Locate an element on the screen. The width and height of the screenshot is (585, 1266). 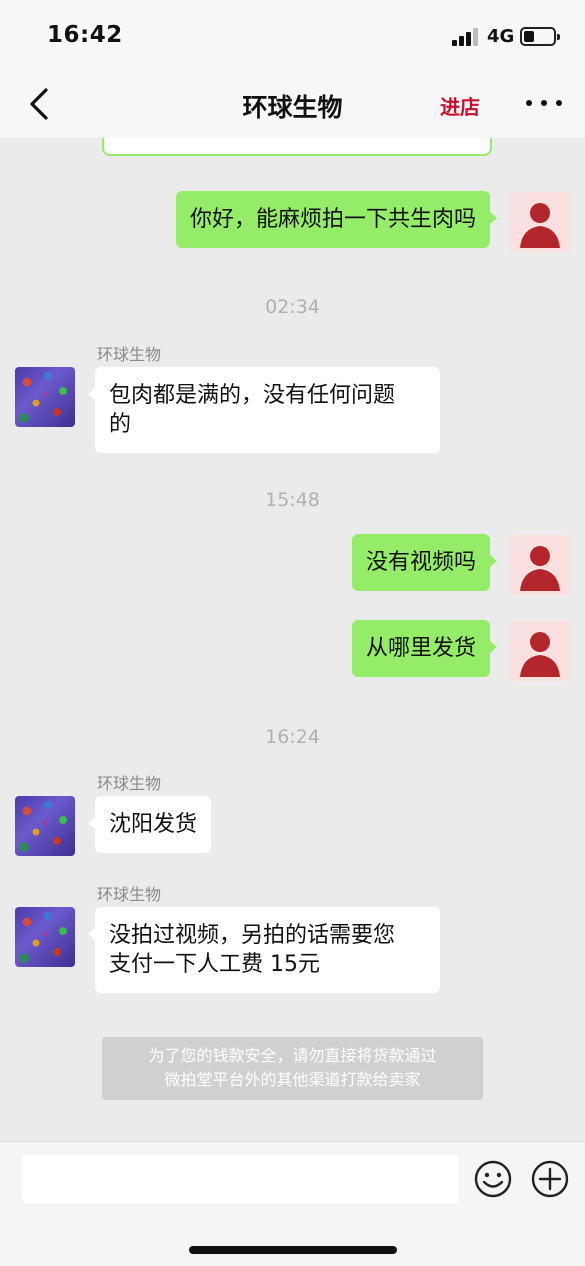
page-title: 环球生物 is located at coordinates (292, 107).